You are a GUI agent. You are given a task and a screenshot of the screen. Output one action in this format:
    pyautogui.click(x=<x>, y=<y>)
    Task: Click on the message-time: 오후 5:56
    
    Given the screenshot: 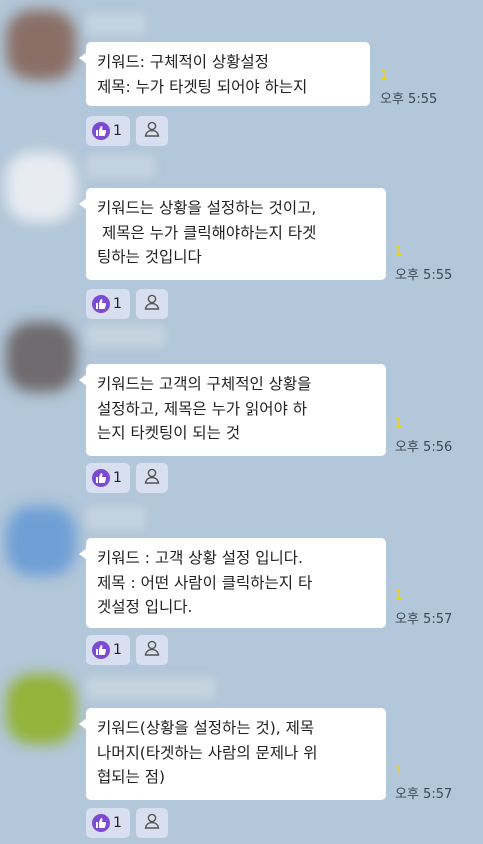 What is the action you would take?
    pyautogui.click(x=424, y=447)
    